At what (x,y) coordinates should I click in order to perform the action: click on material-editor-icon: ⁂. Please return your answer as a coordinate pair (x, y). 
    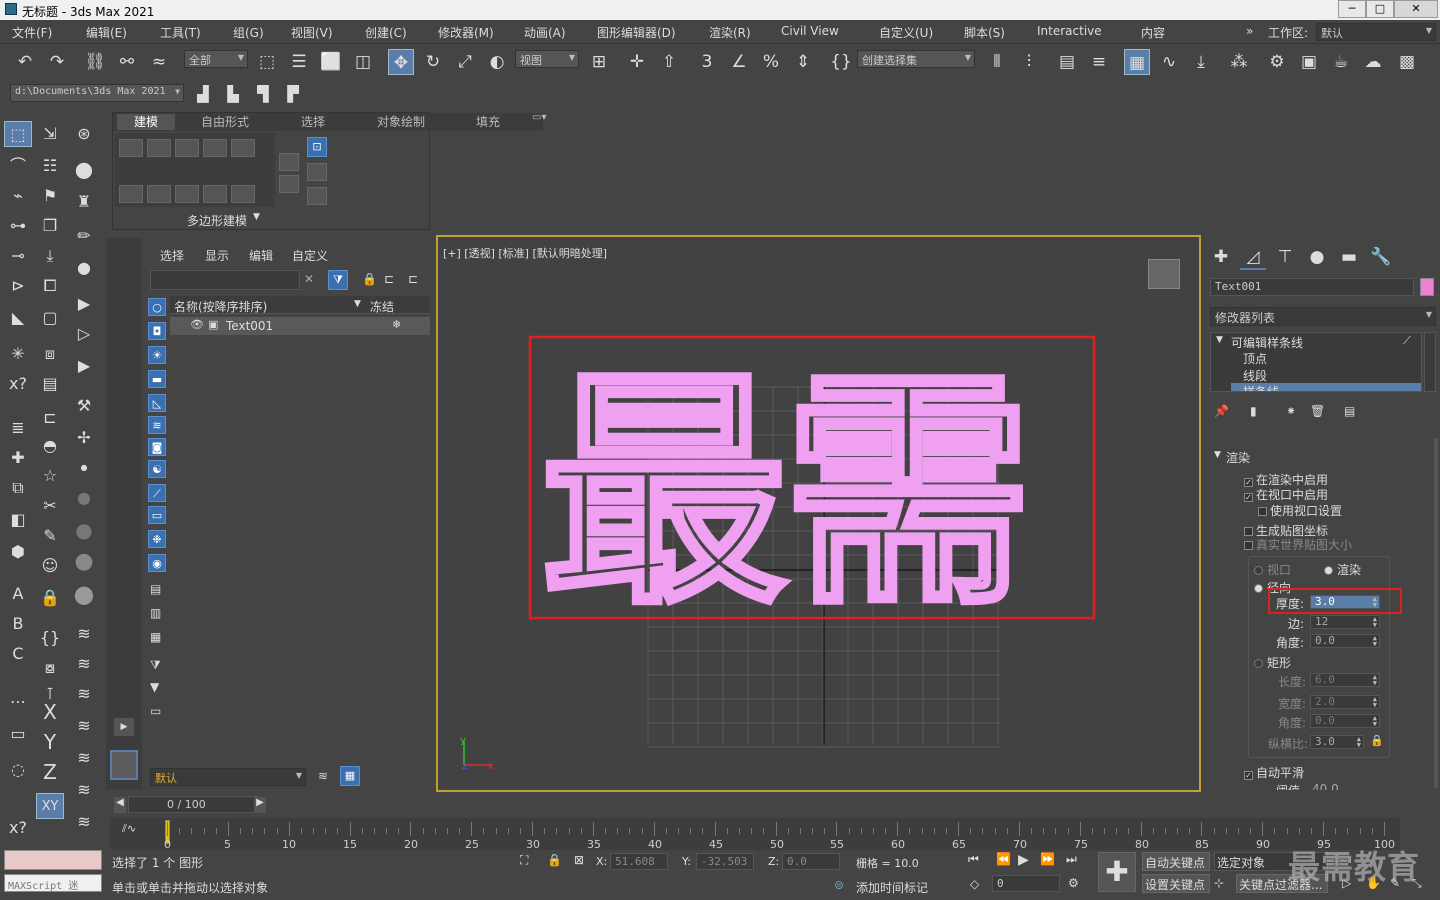
    Looking at the image, I should click on (1239, 62).